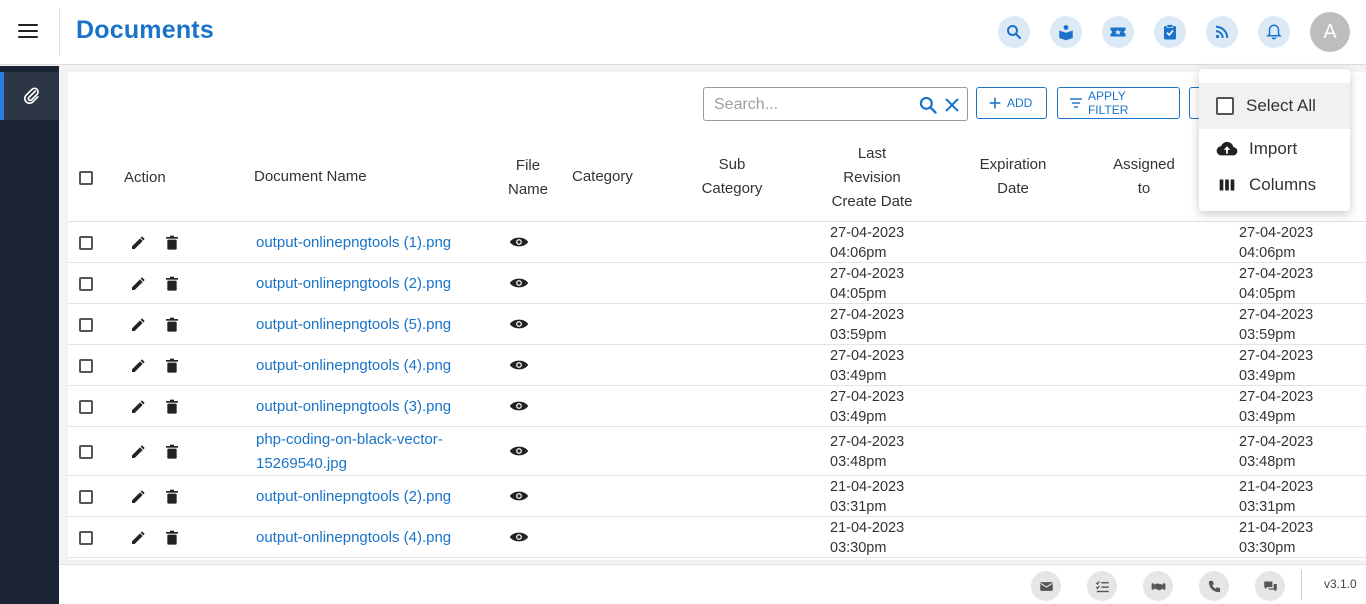 The height and width of the screenshot is (604, 1366). I want to click on add-button-label: ADD, so click(1020, 103).